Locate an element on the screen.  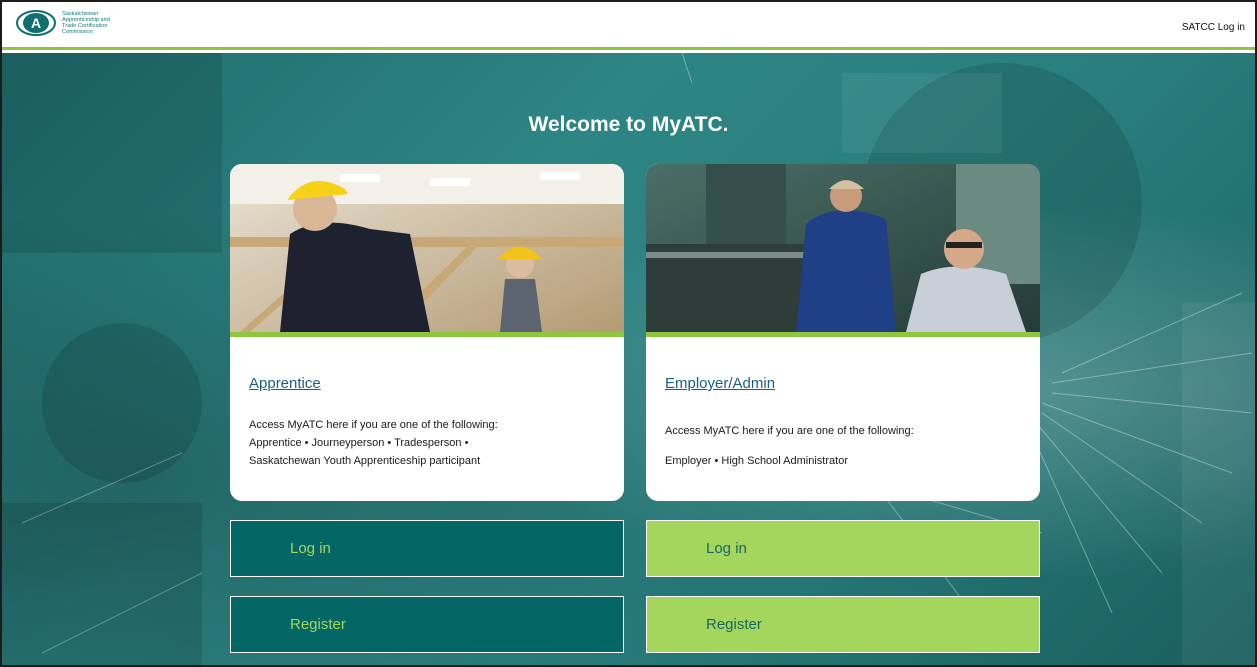
satcc-logo-icon: A is located at coordinates (36, 23).